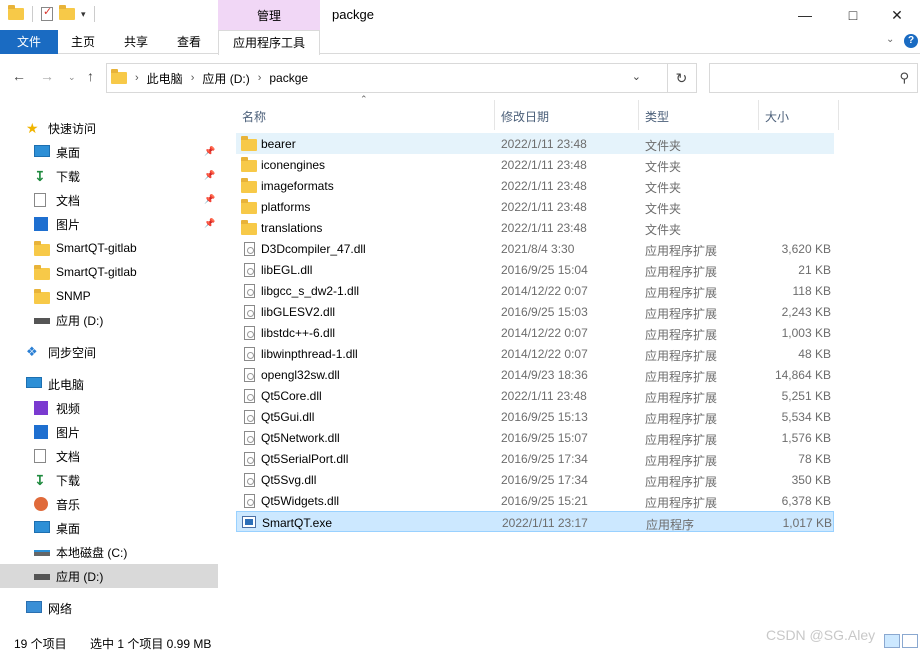 The width and height of the screenshot is (920, 651). I want to click on sidebar-item-quick-access: ★ 快速访问, so click(109, 128).